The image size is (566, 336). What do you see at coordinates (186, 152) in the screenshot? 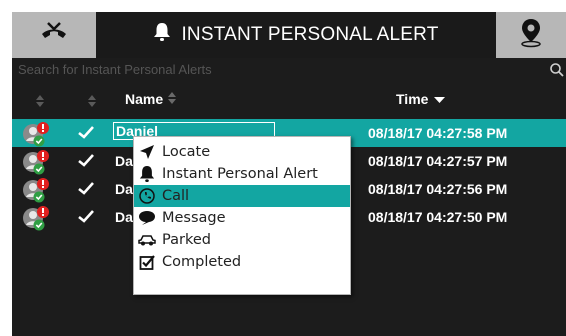
I see `menu-item-label: Locate` at bounding box center [186, 152].